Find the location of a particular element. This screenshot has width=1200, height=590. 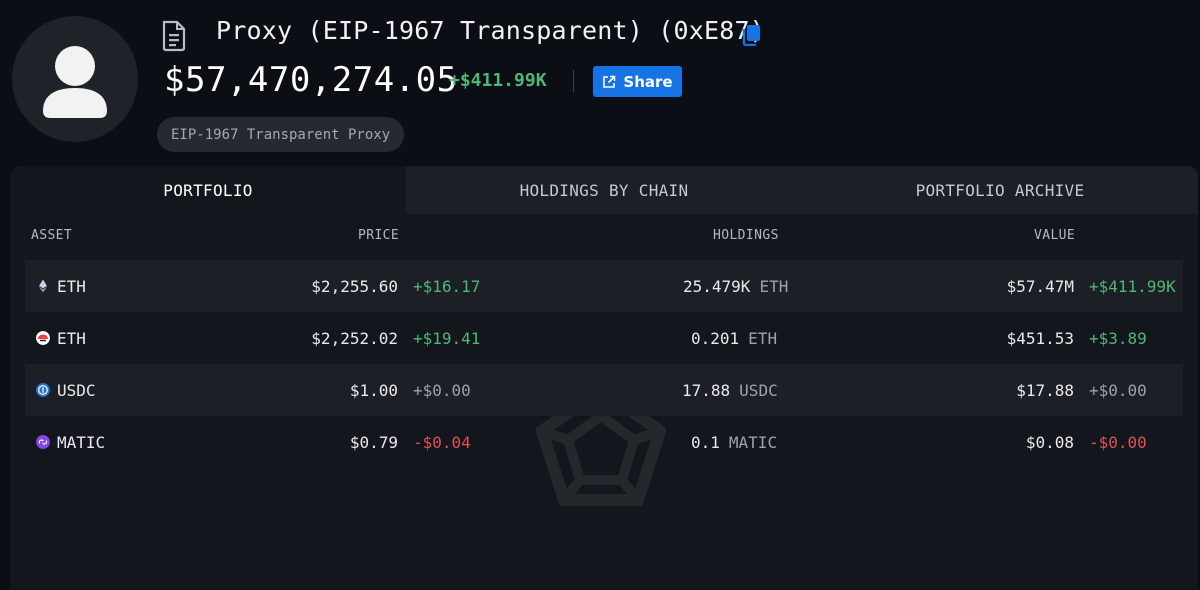

holdings-amount: 25.479K is located at coordinates (717, 286).